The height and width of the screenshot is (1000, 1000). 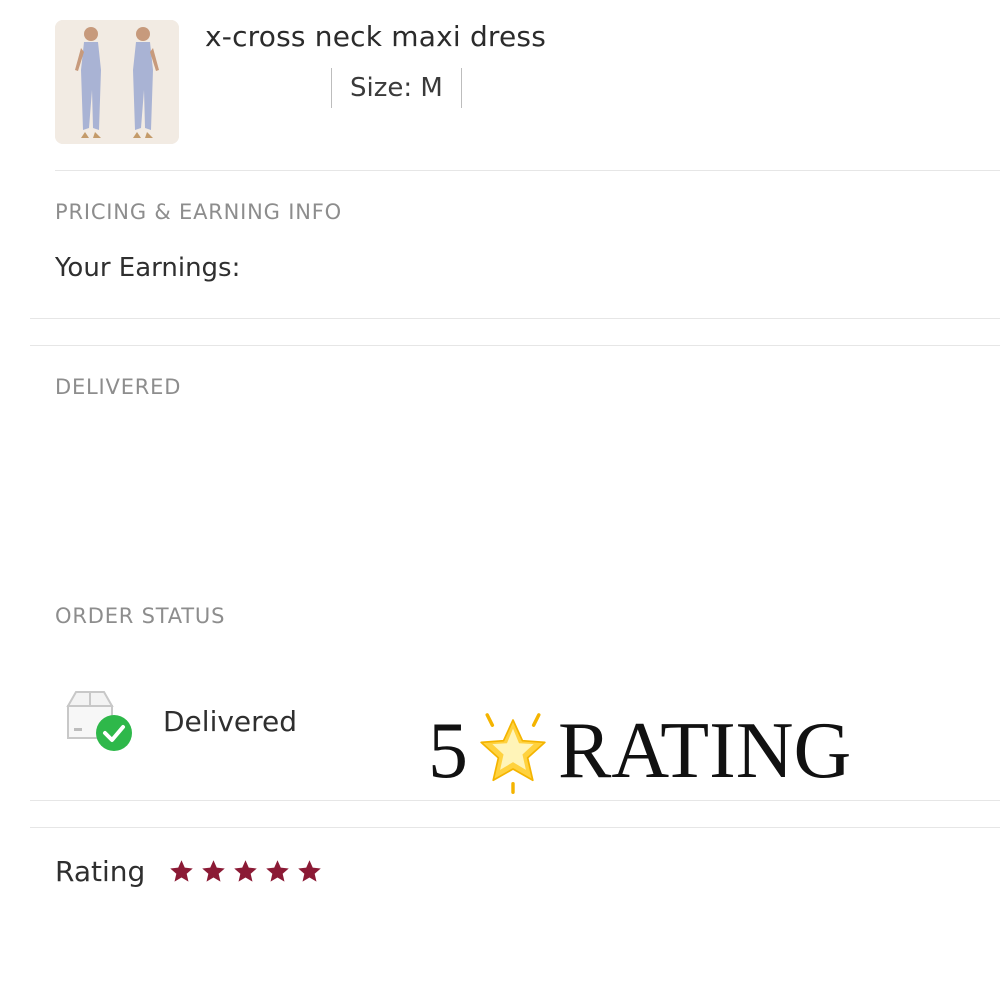 I want to click on divider-right, so click(x=461, y=88).